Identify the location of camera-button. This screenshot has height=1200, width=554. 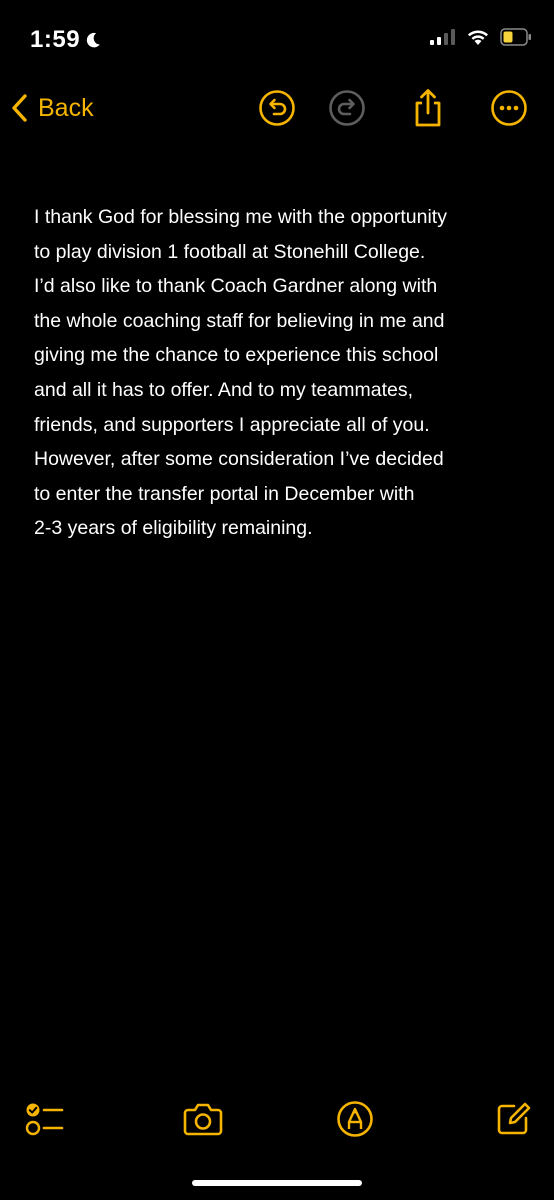
(203, 1119).